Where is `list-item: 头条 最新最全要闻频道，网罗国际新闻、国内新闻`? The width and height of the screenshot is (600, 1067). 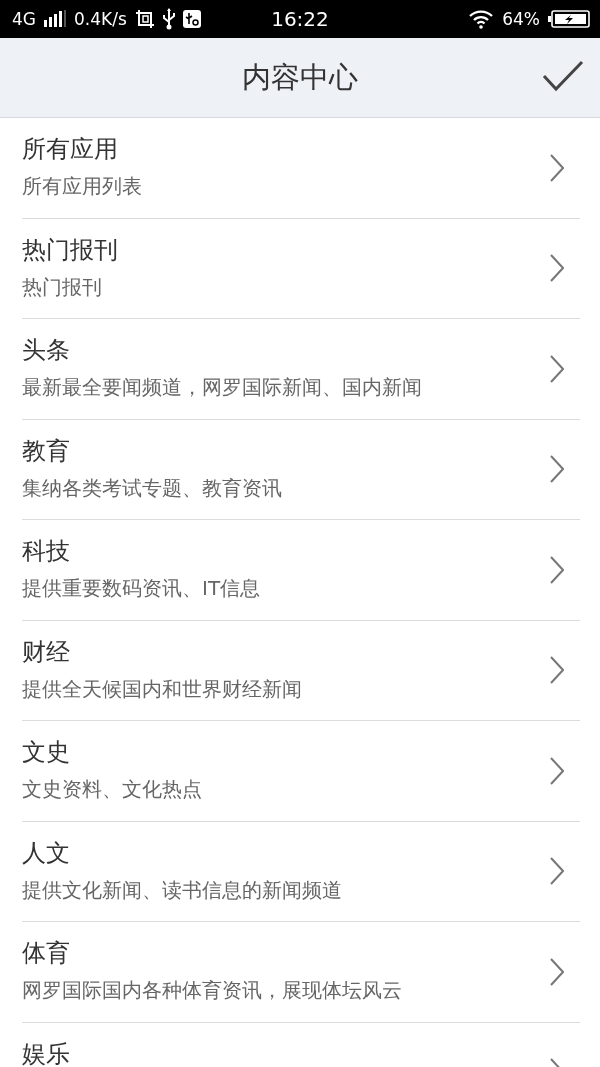 list-item: 头条 最新最全要闻频道，网罗国际新闻、国内新闻 is located at coordinates (301, 369).